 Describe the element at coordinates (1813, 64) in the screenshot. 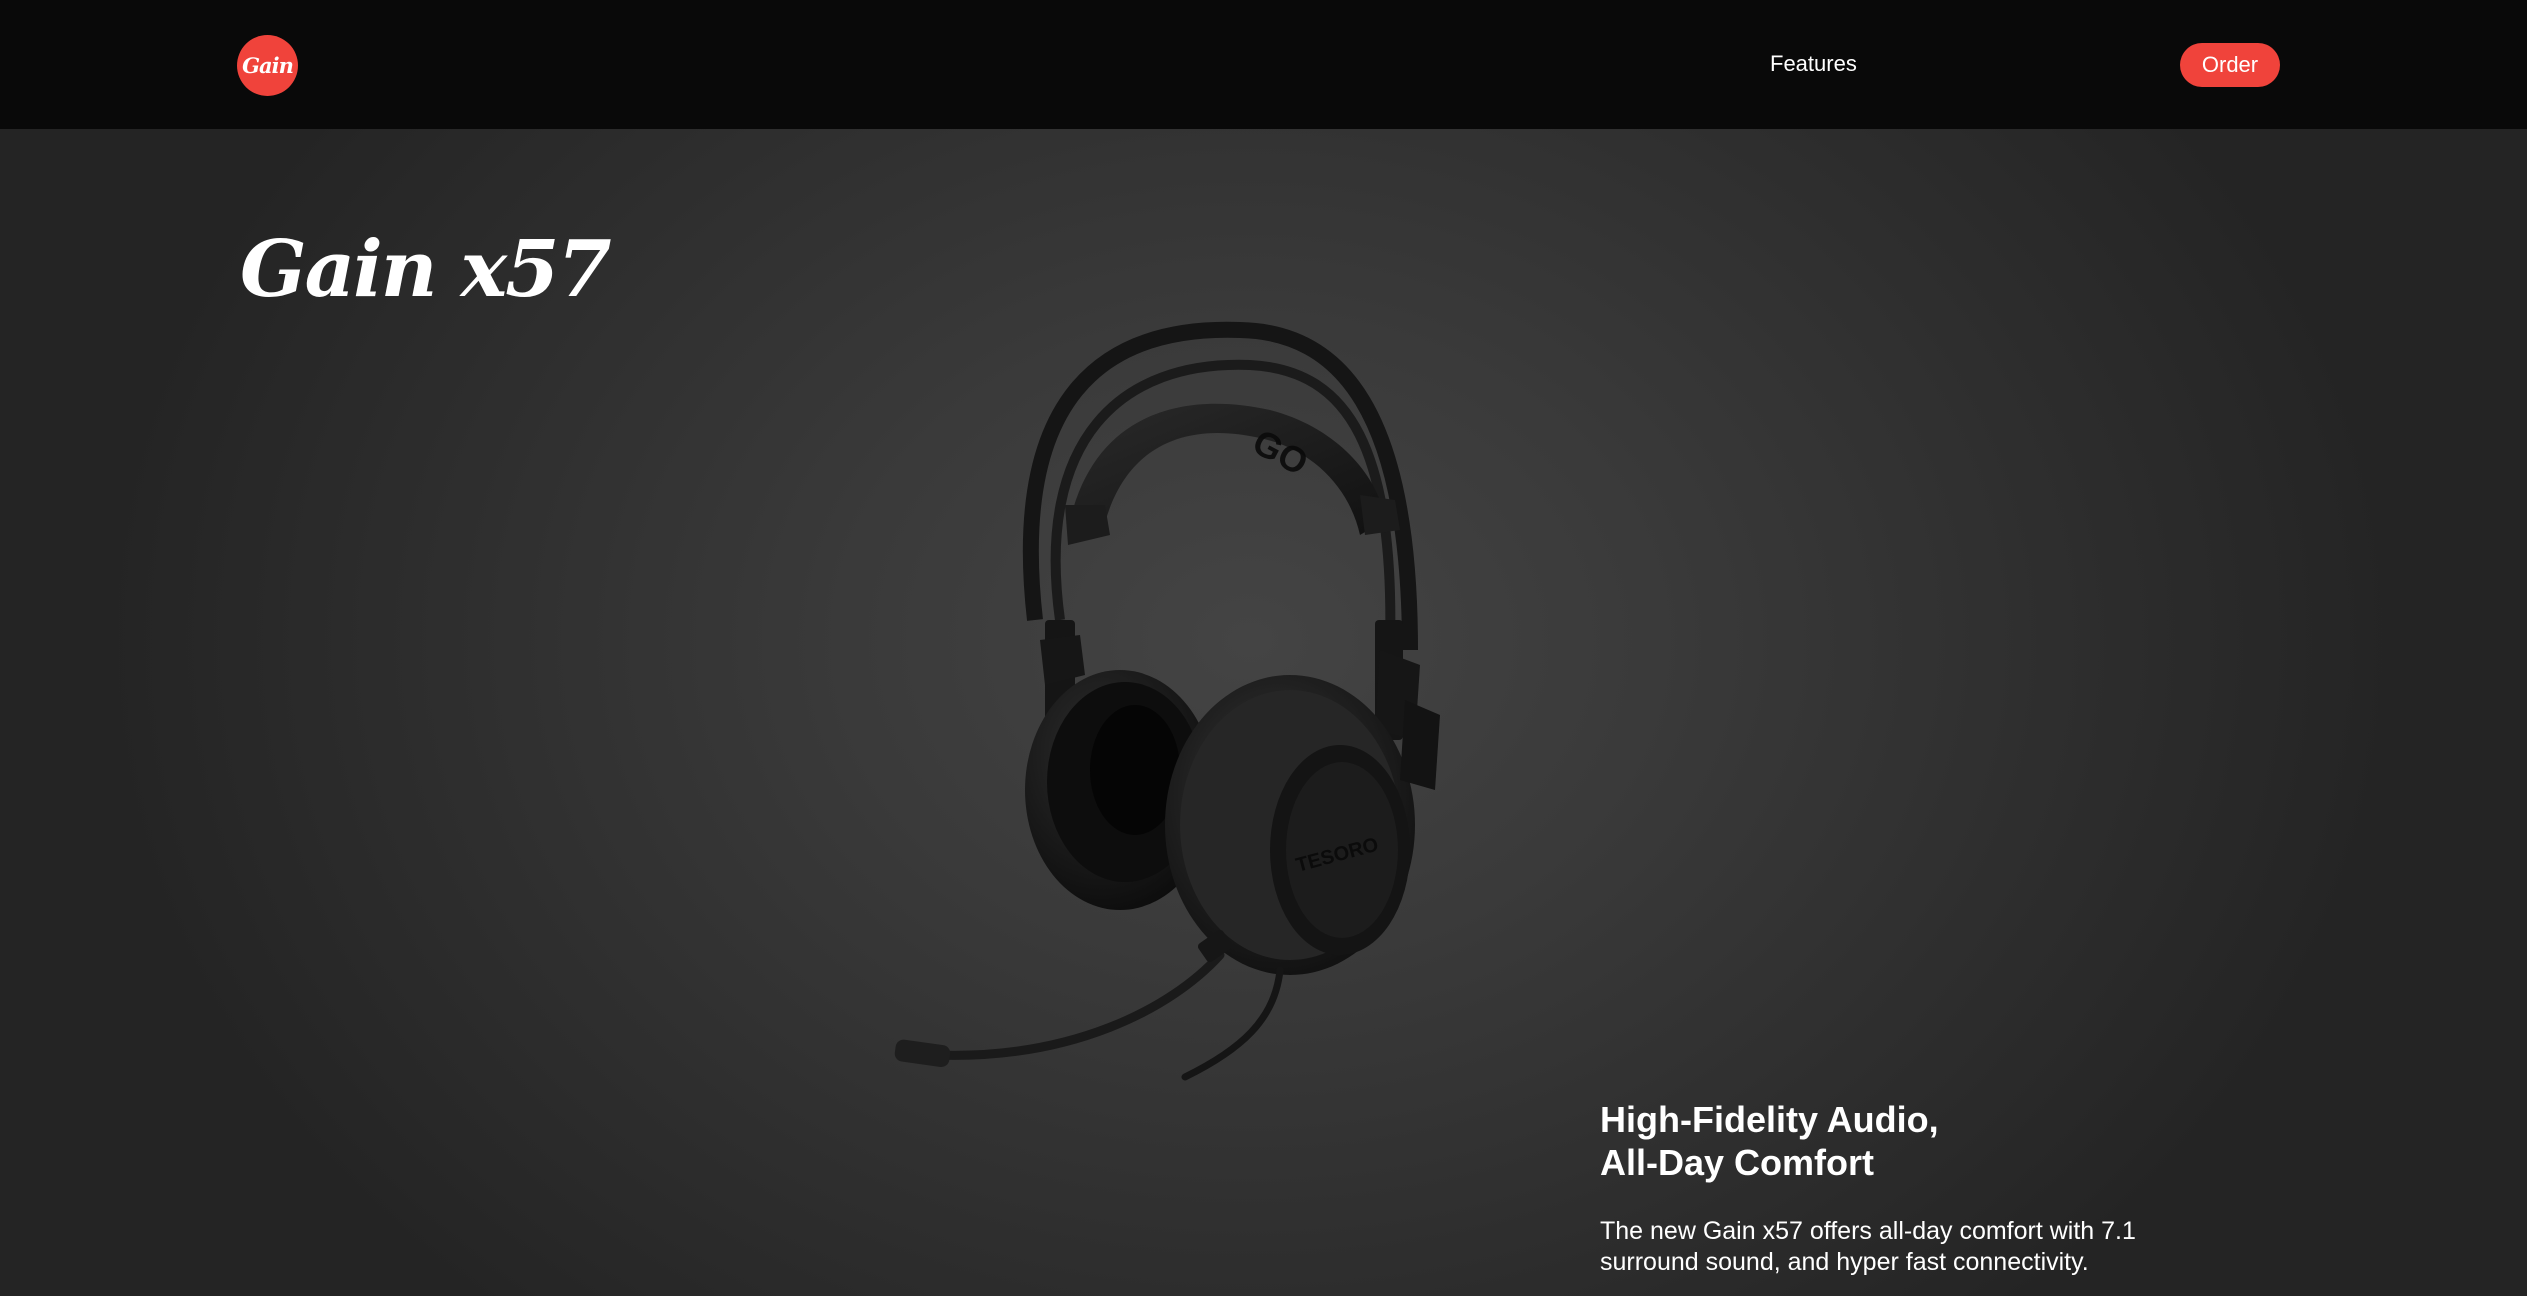

I see `nav-link-features: Features` at that location.